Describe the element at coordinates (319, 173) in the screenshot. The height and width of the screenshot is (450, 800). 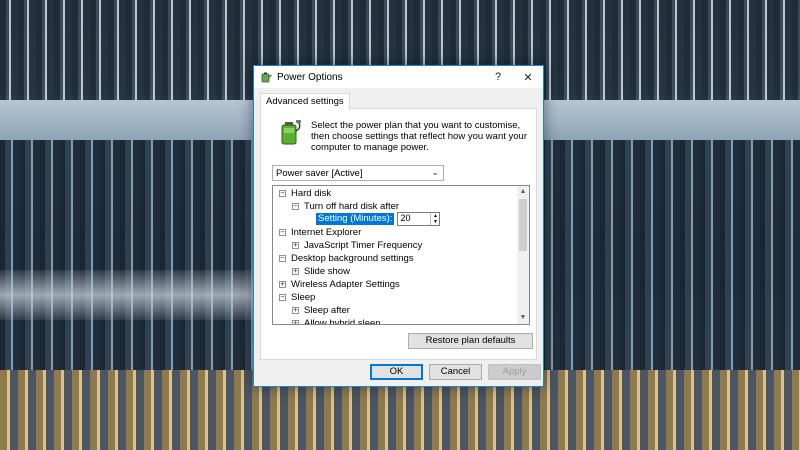
I see `power-plan-value: Power saver [Active]` at that location.